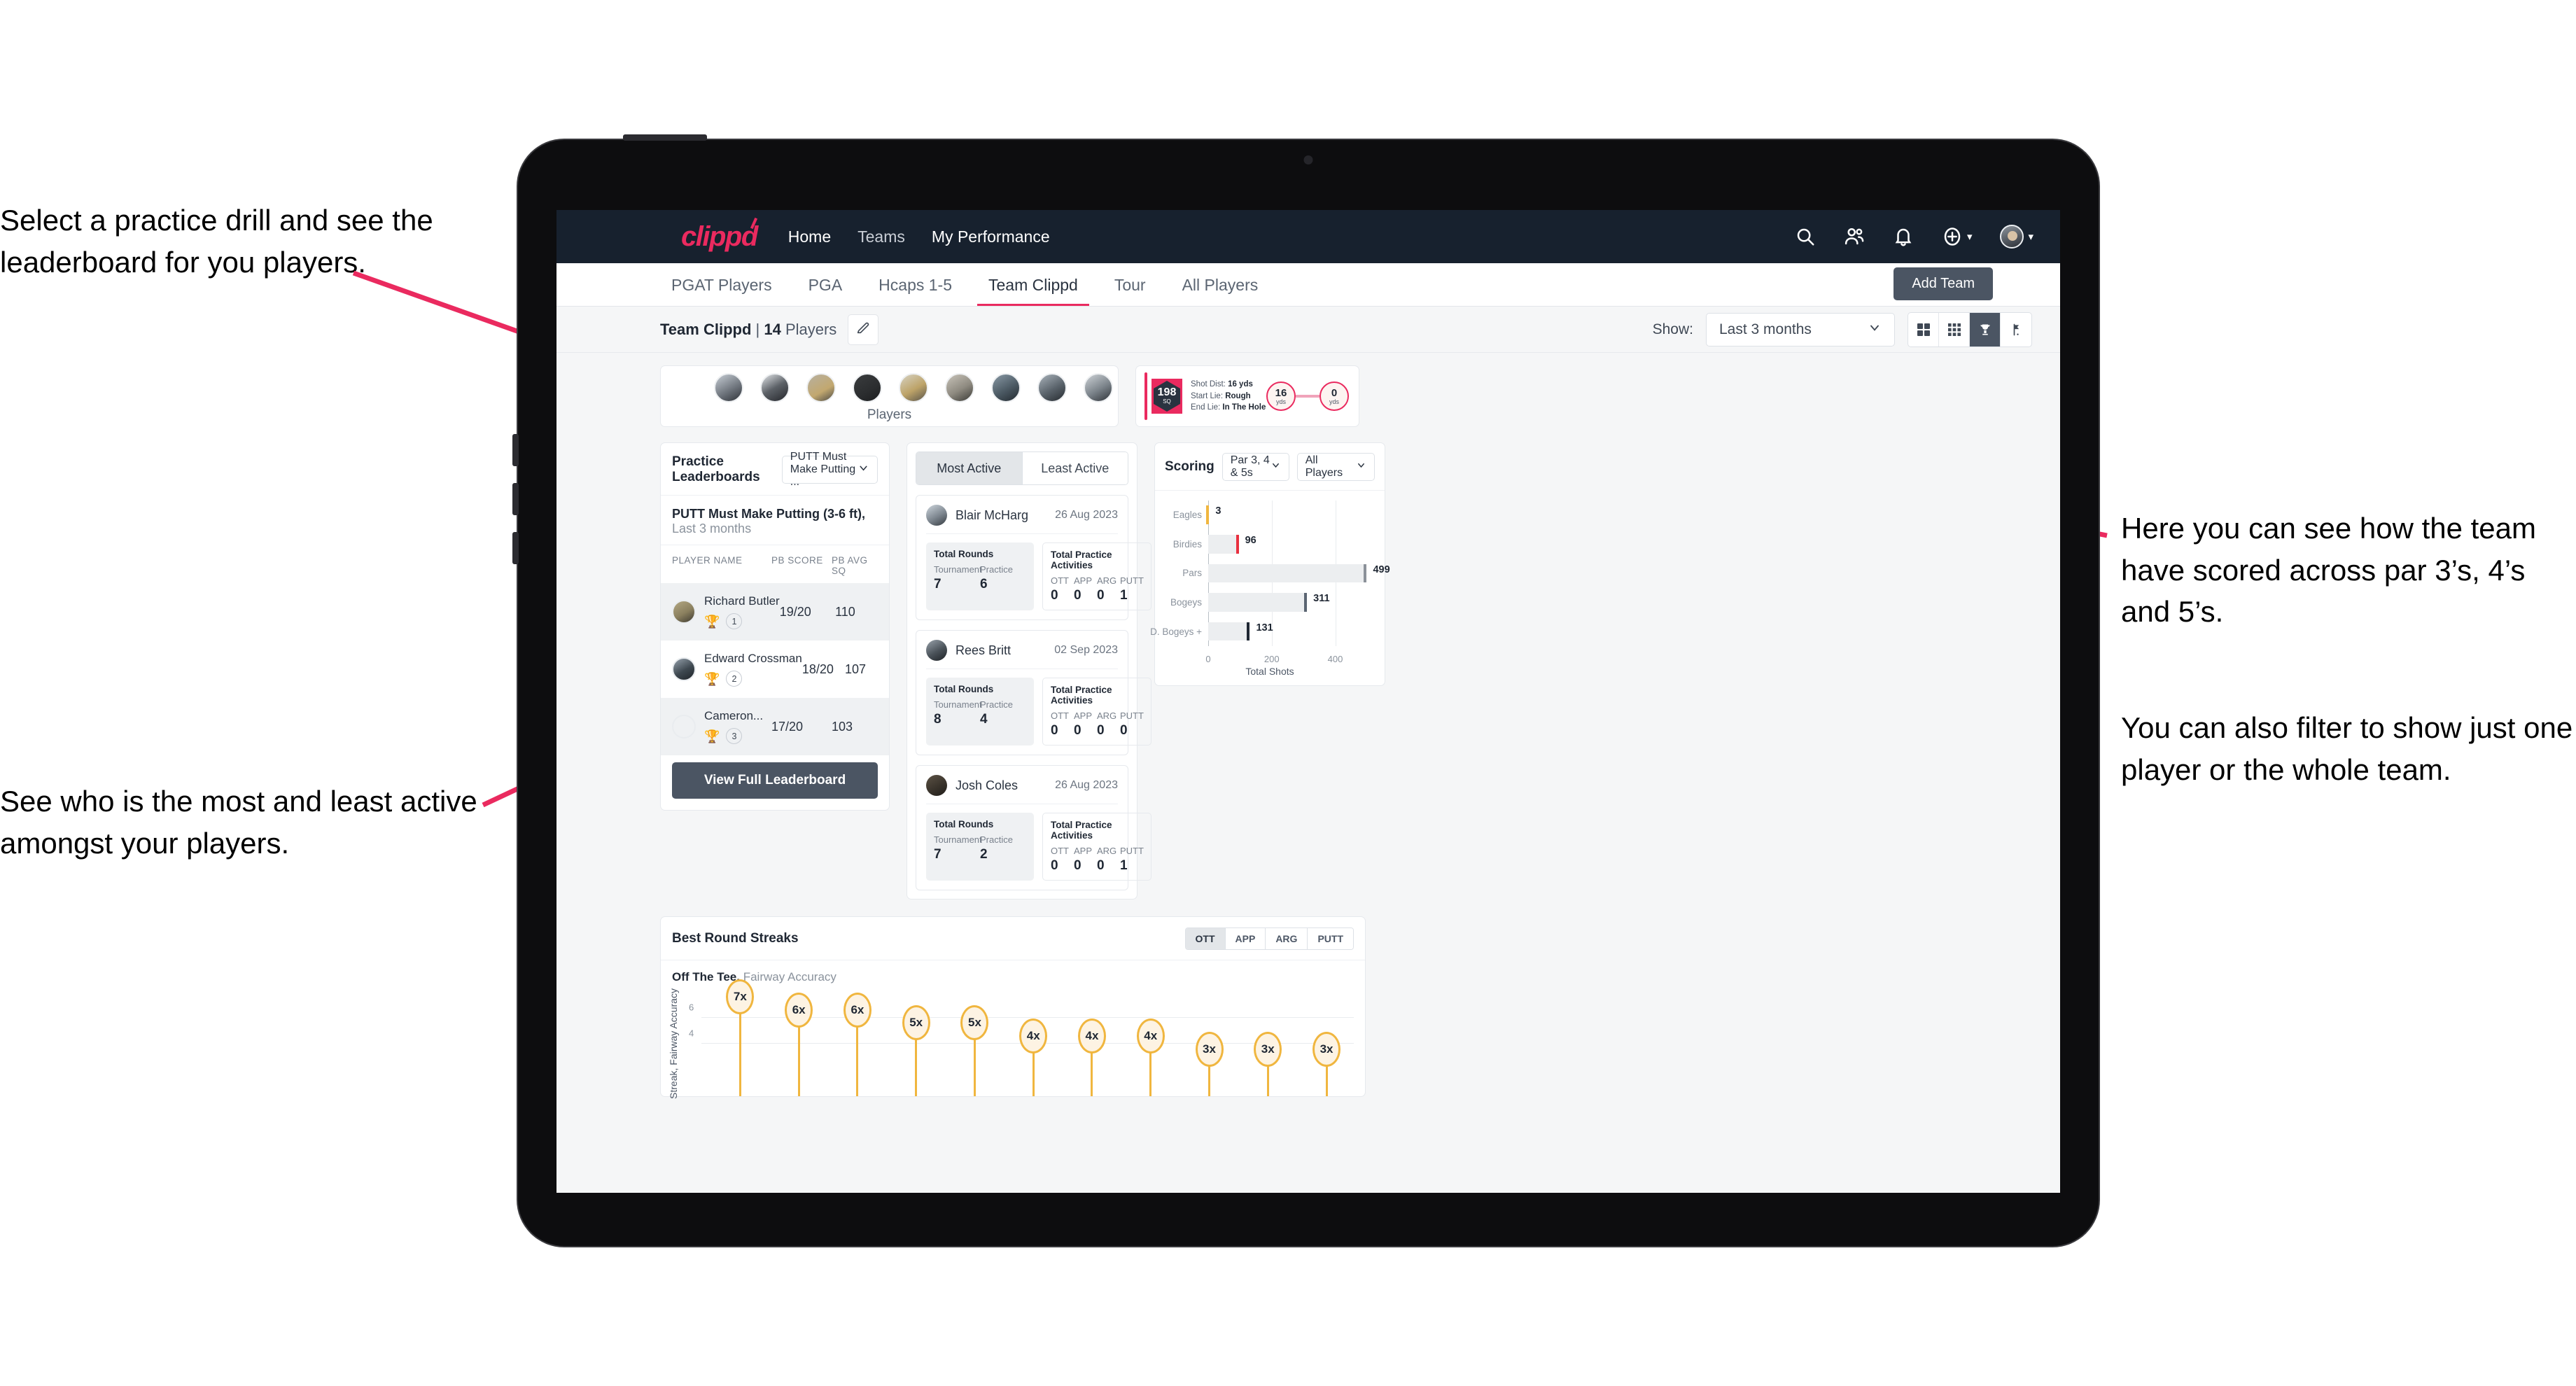  What do you see at coordinates (749, 669) in the screenshot?
I see `leaderboard-player-cell: Edward Crossman 🏆 2` at bounding box center [749, 669].